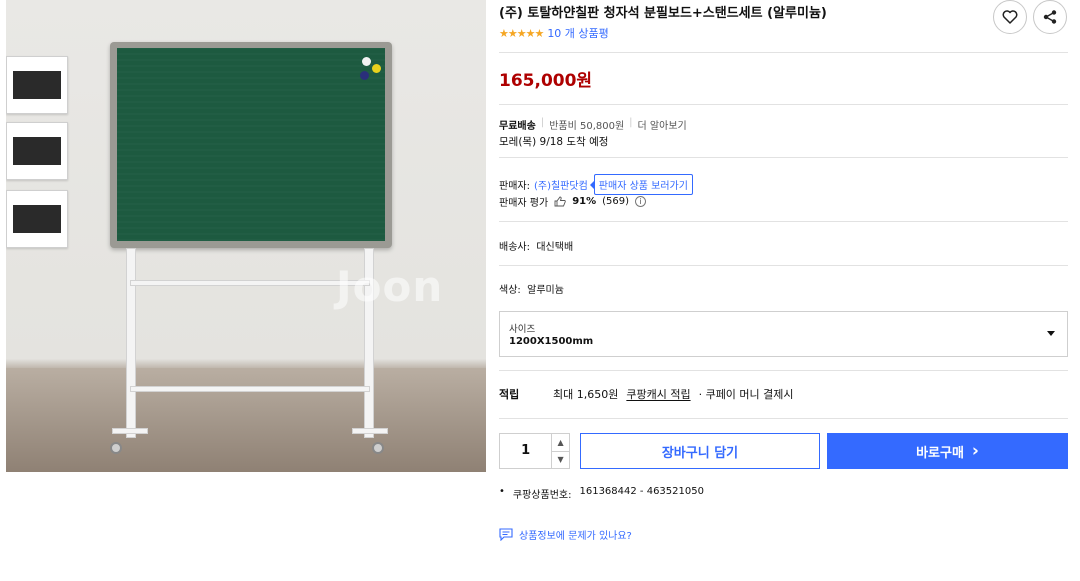 The width and height of the screenshot is (1080, 581). What do you see at coordinates (662, 124) in the screenshot?
I see `shipping-more-link: 더 알아보기` at bounding box center [662, 124].